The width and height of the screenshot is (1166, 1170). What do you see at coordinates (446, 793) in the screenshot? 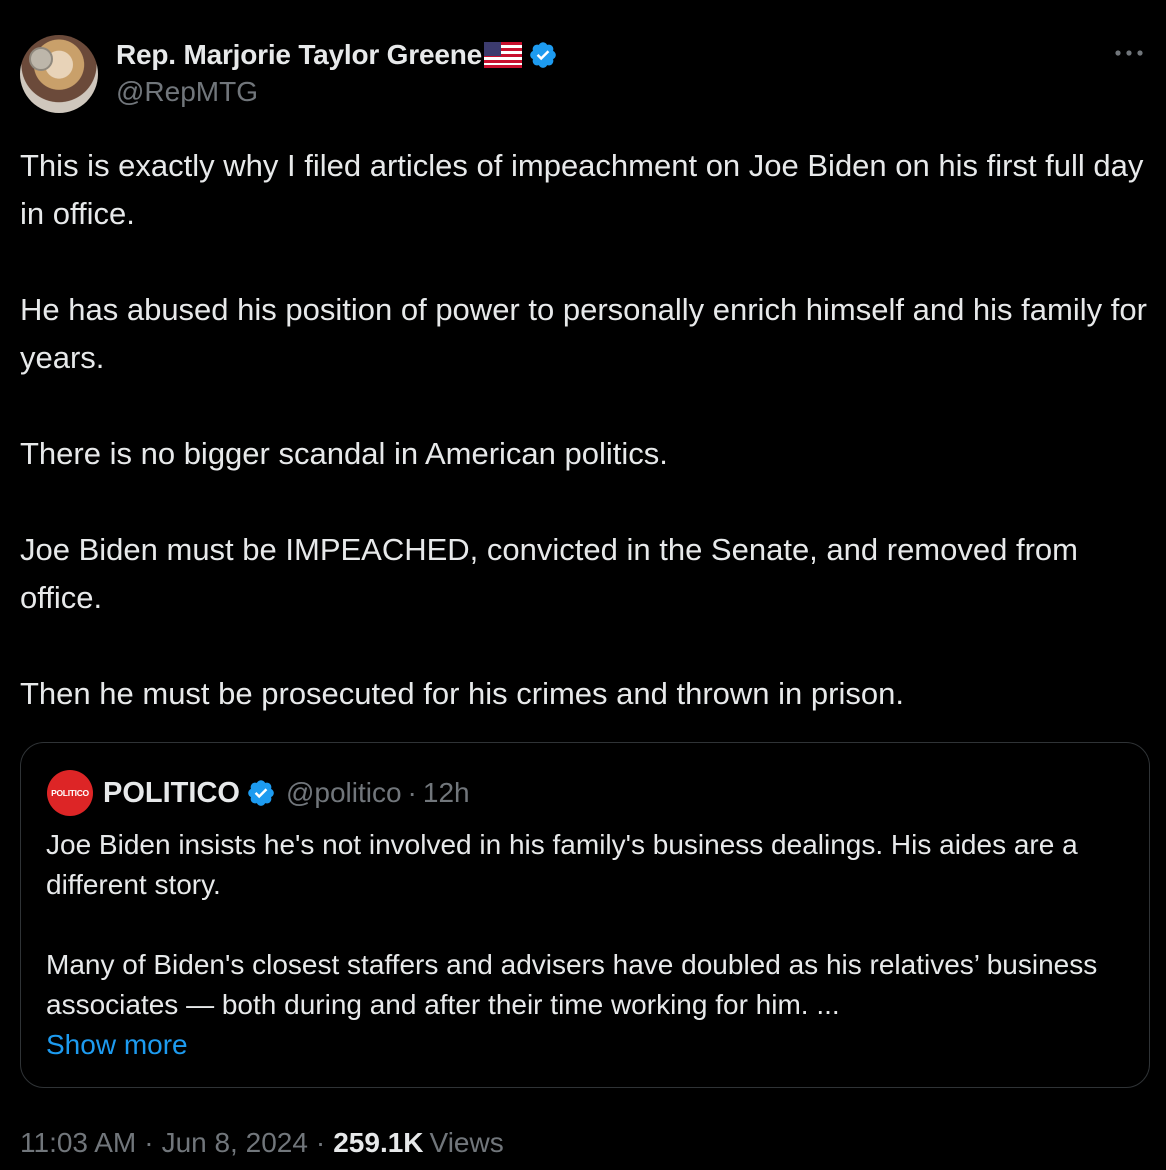
I see `quoted-timestamp: 12h` at bounding box center [446, 793].